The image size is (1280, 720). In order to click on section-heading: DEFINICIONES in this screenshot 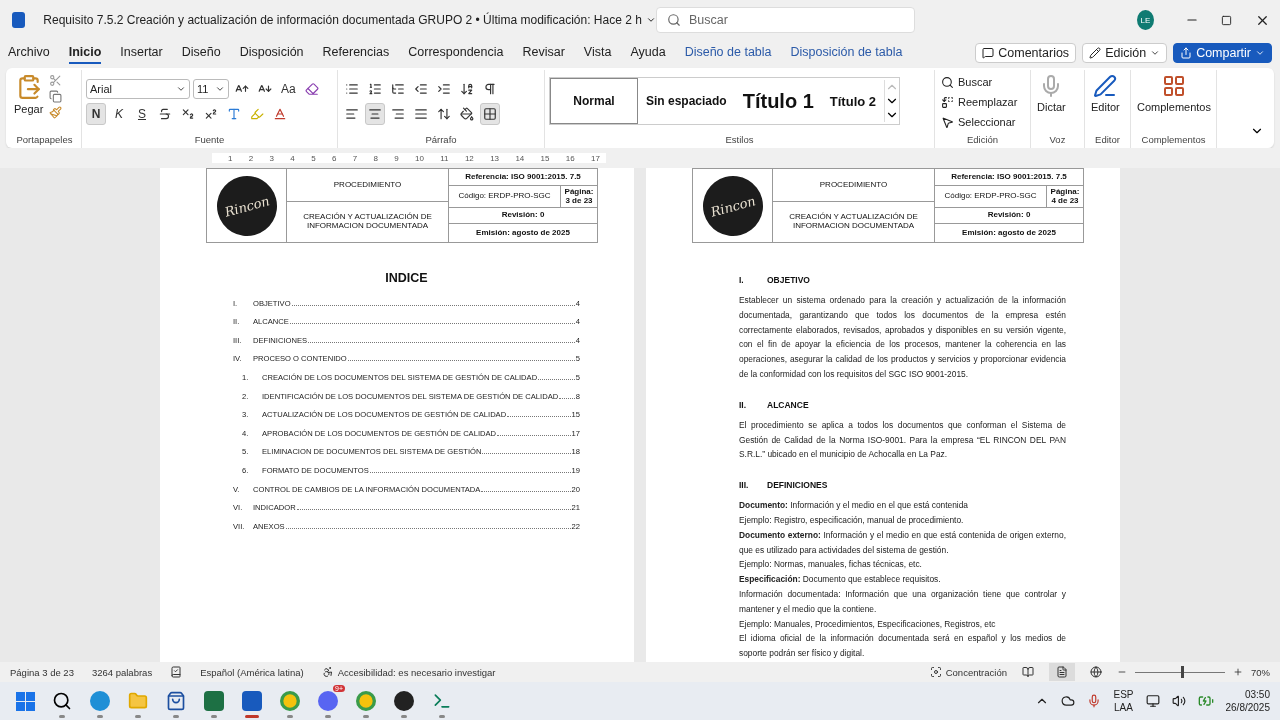, I will do `click(797, 485)`.